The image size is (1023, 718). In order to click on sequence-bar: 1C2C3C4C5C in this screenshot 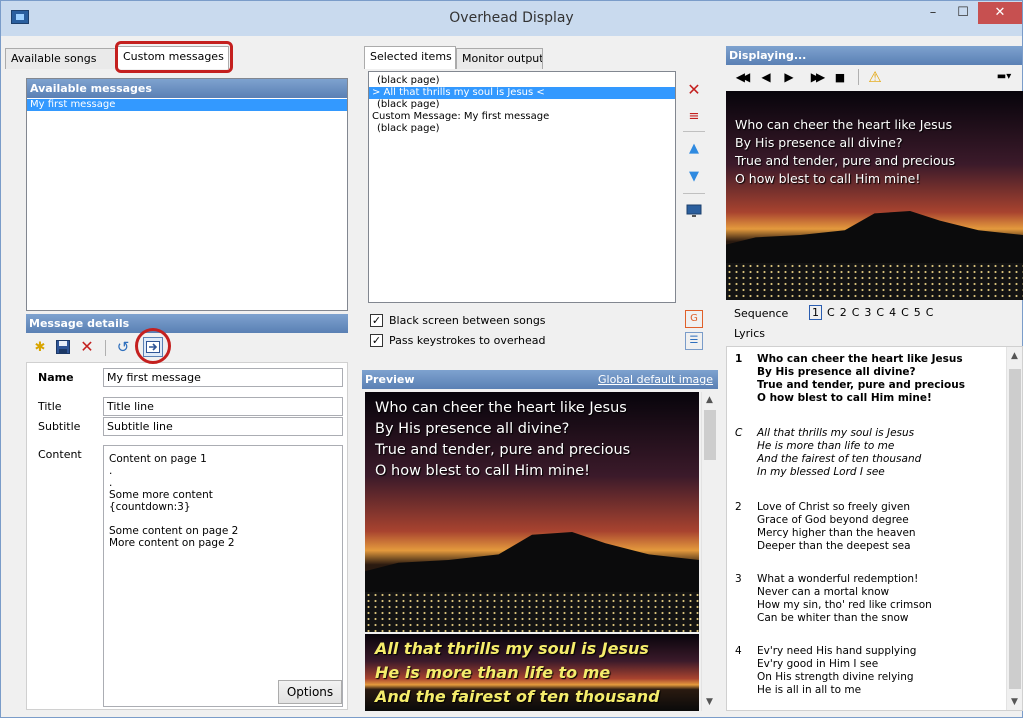, I will do `click(873, 312)`.